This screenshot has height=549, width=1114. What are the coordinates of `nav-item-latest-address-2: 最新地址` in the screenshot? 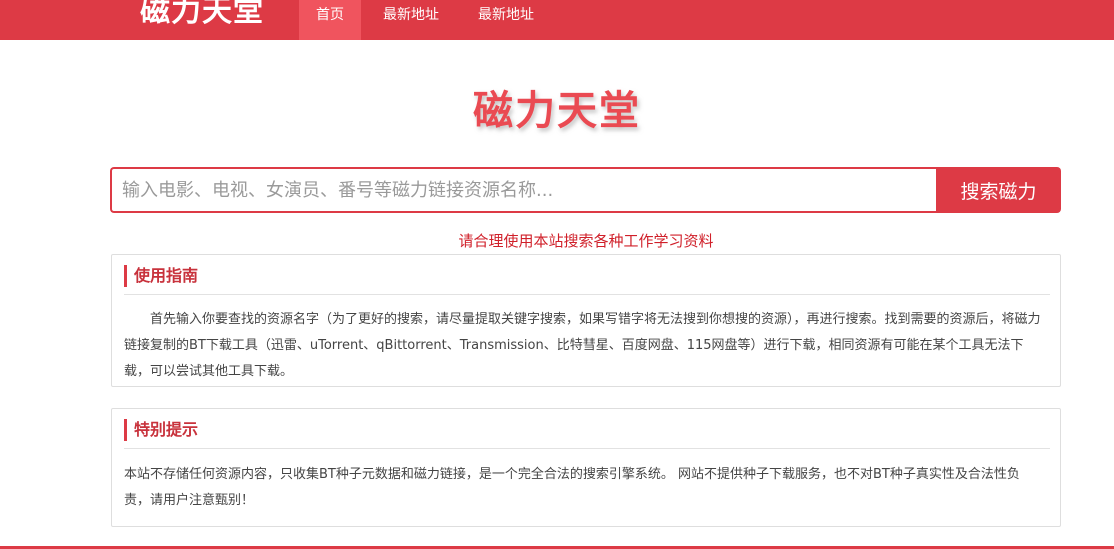 It's located at (506, 20).